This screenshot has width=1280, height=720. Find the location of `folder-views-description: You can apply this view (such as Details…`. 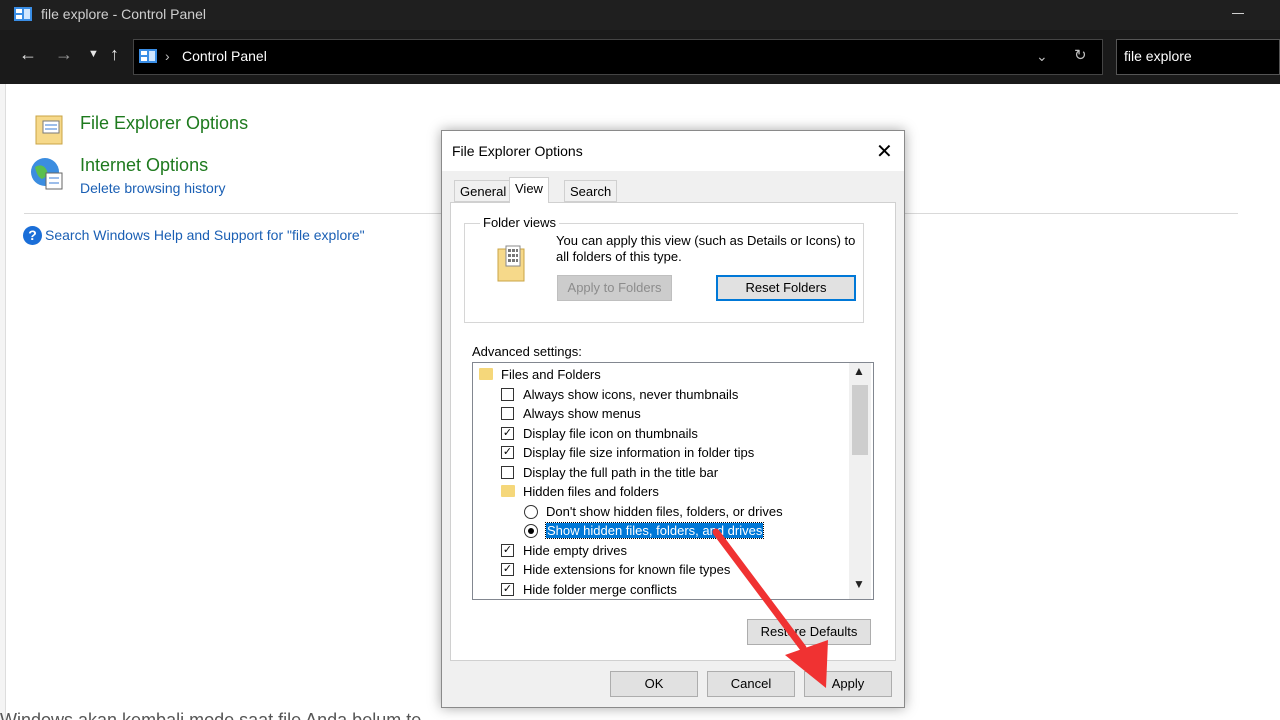

folder-views-description: You can apply this view (such as Details… is located at coordinates (706, 248).